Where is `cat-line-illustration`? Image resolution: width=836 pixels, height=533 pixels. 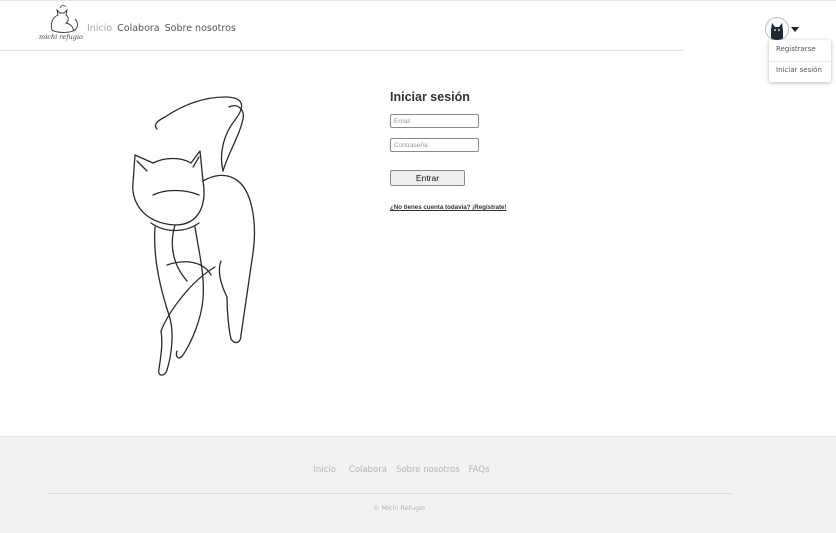
cat-line-illustration is located at coordinates (194, 236).